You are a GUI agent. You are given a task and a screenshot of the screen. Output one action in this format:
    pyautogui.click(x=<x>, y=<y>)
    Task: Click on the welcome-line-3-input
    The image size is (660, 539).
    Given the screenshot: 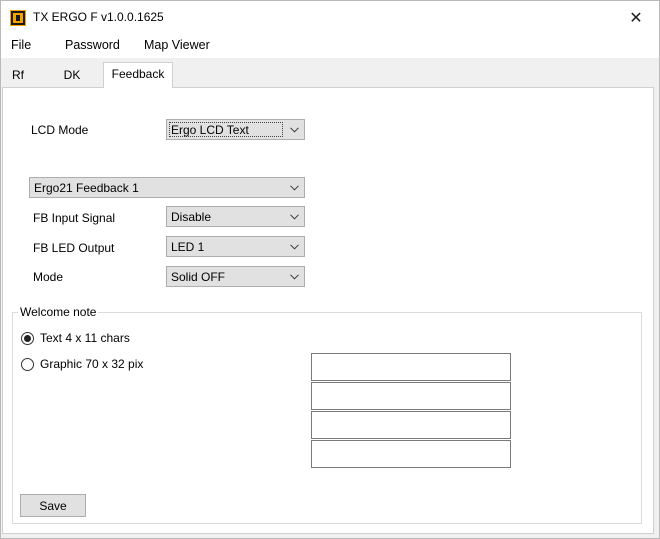 What is the action you would take?
    pyautogui.click(x=411, y=425)
    